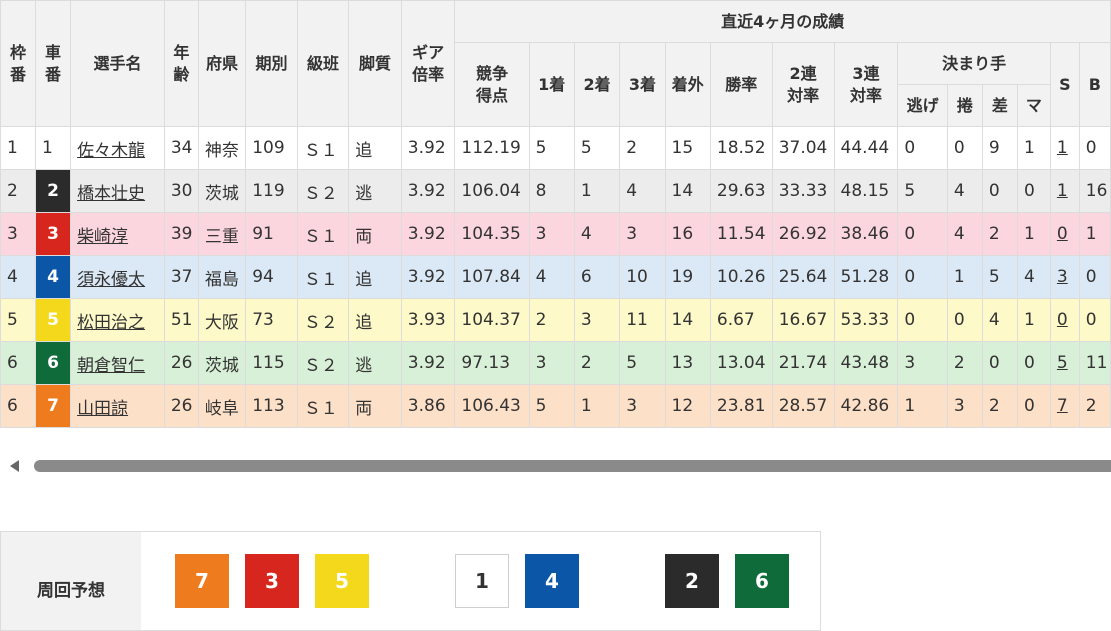 The image size is (1111, 631). What do you see at coordinates (803, 148) in the screenshot?
I see `quin-cell: 37.04` at bounding box center [803, 148].